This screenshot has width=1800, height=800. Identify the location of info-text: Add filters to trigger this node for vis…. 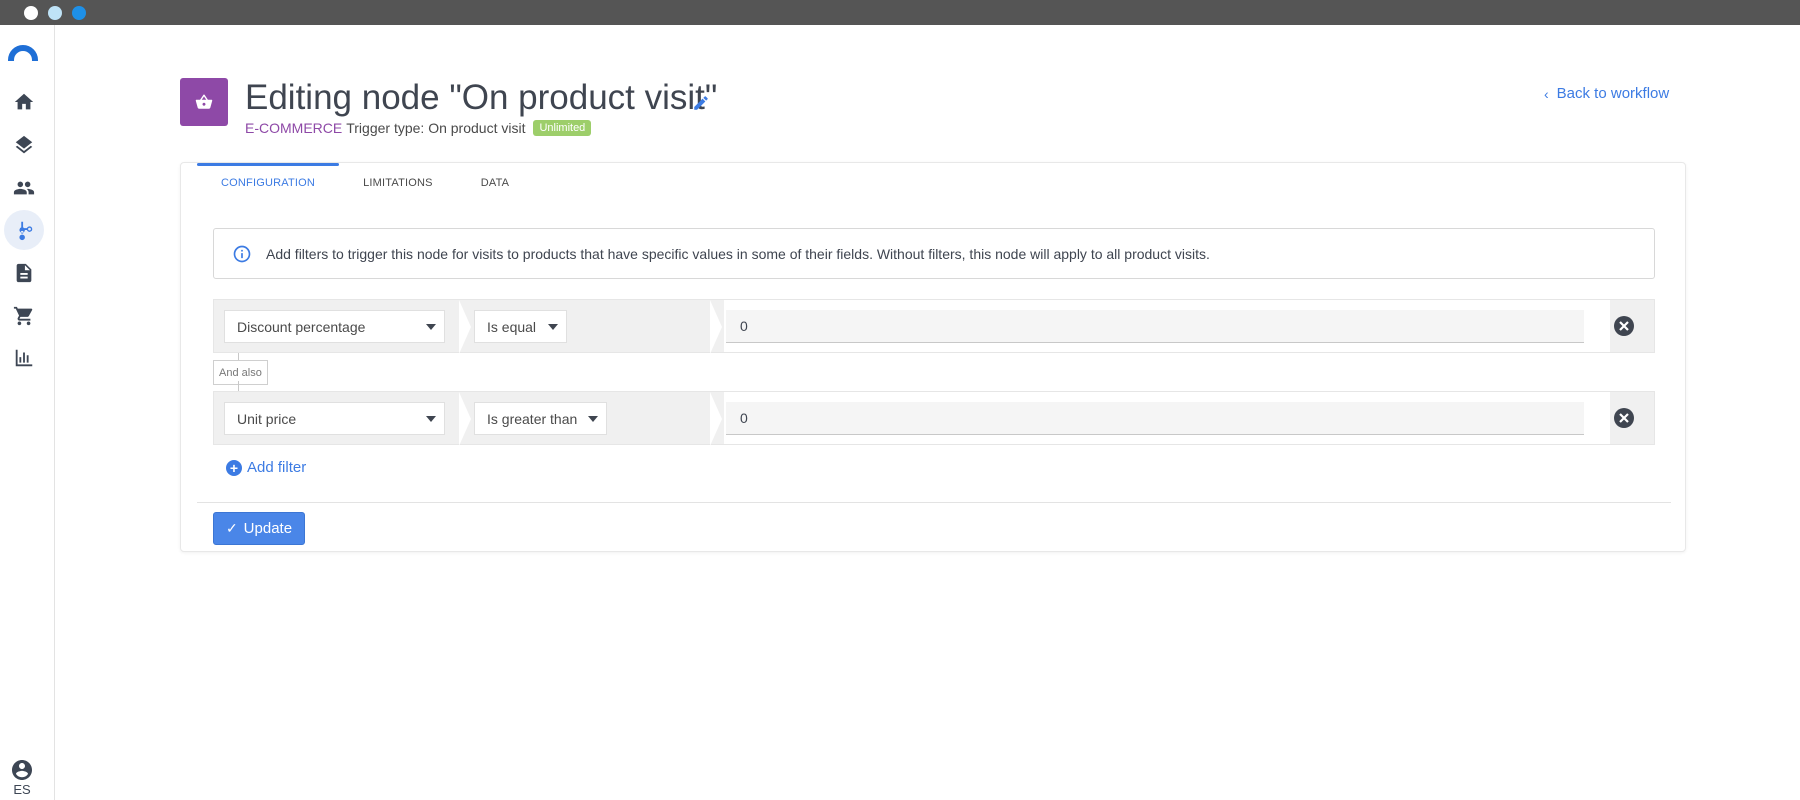
(738, 253).